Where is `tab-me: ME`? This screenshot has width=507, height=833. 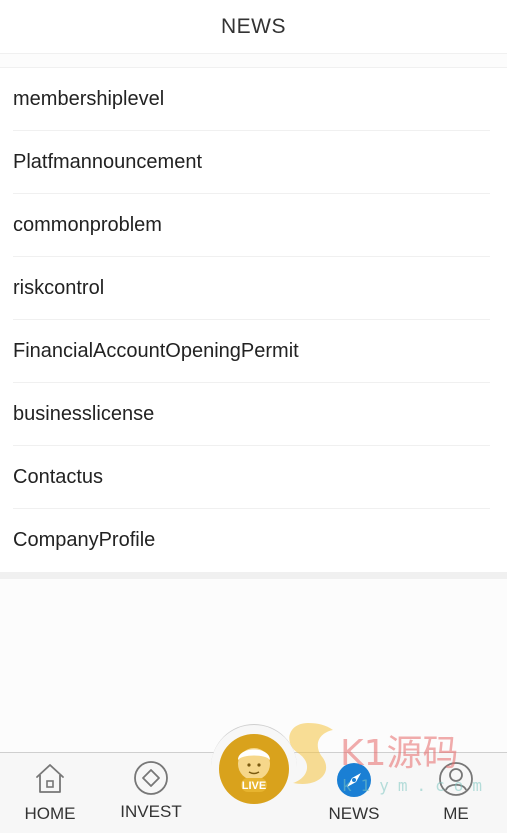
tab-me: ME is located at coordinates (456, 793).